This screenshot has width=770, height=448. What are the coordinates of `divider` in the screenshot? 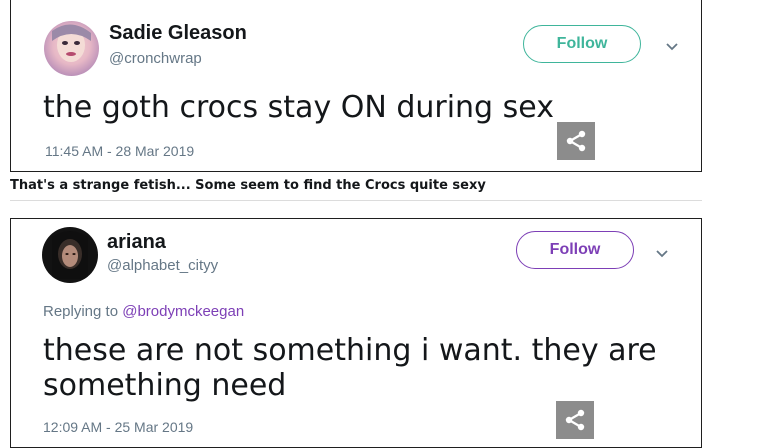 It's located at (356, 200).